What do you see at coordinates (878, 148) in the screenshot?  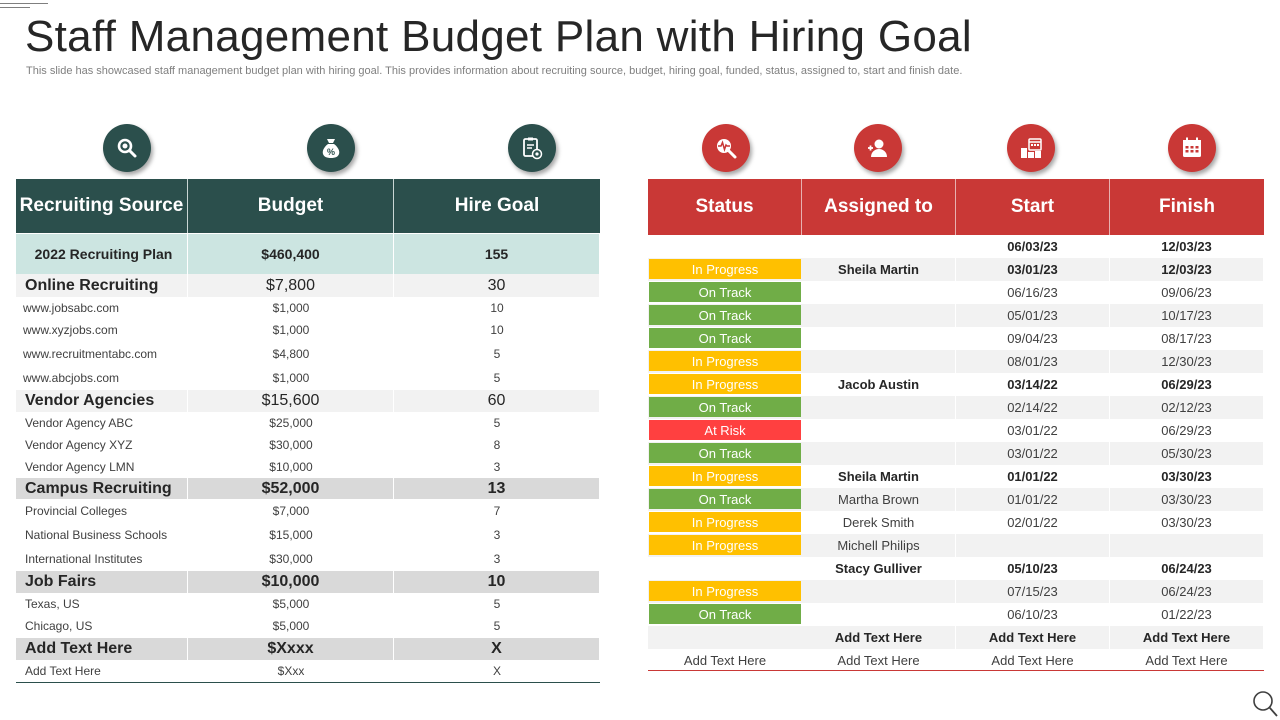 I see `user-add-icon` at bounding box center [878, 148].